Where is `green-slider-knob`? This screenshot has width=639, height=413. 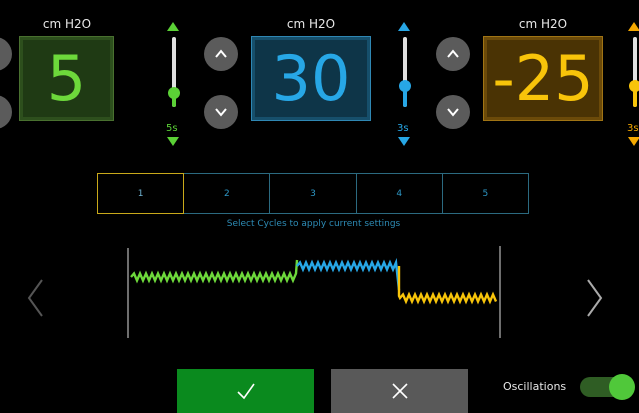 green-slider-knob is located at coordinates (174, 93).